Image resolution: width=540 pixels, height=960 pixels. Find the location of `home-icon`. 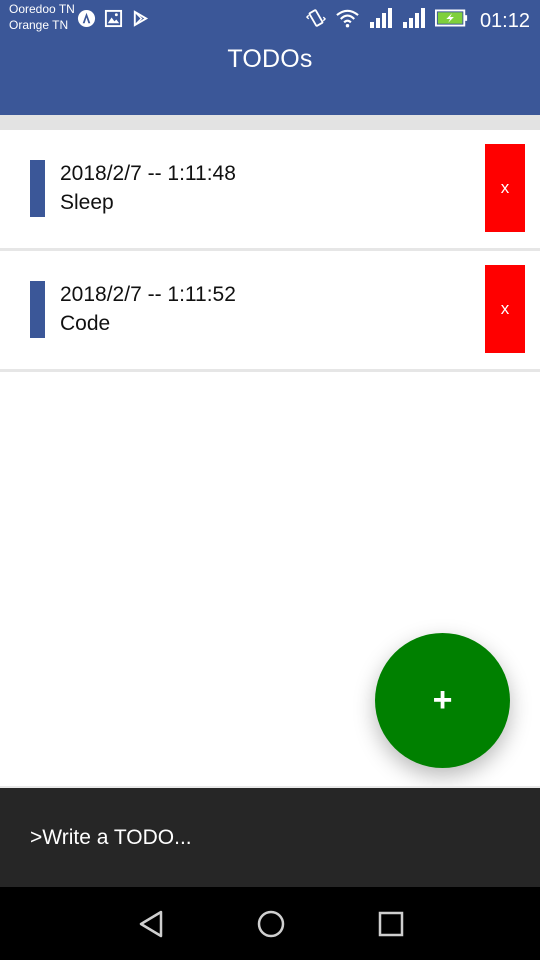

home-icon is located at coordinates (271, 924).